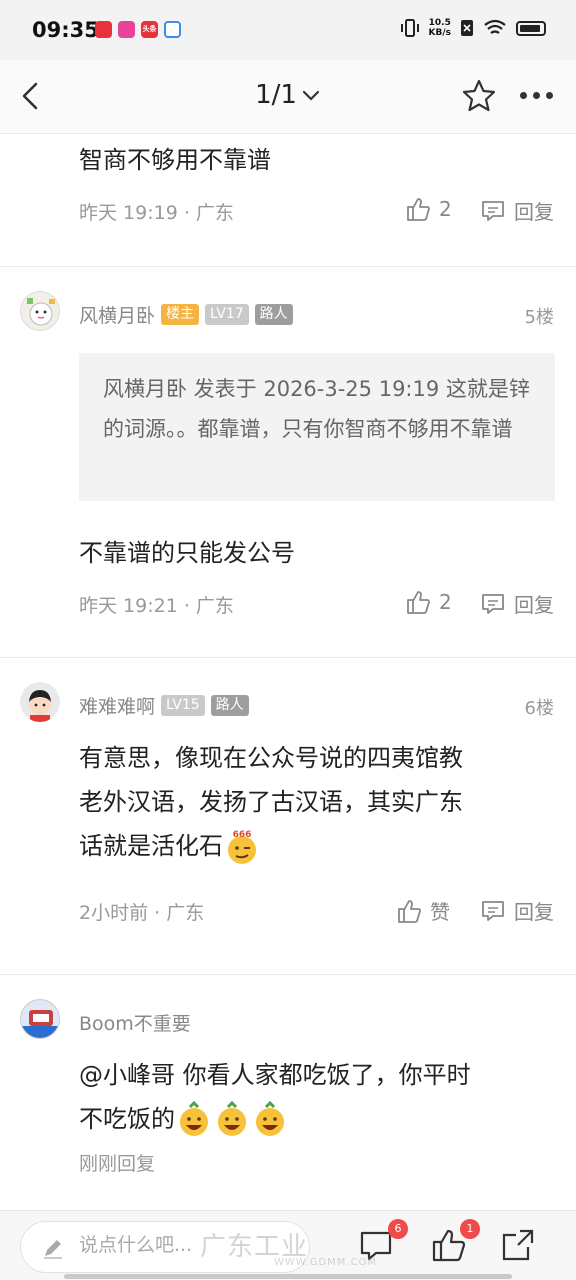 The height and width of the screenshot is (1280, 576). What do you see at coordinates (271, 758) in the screenshot?
I see `comment-body-line: 有意思，像现在公众号说的四夷馆教` at bounding box center [271, 758].